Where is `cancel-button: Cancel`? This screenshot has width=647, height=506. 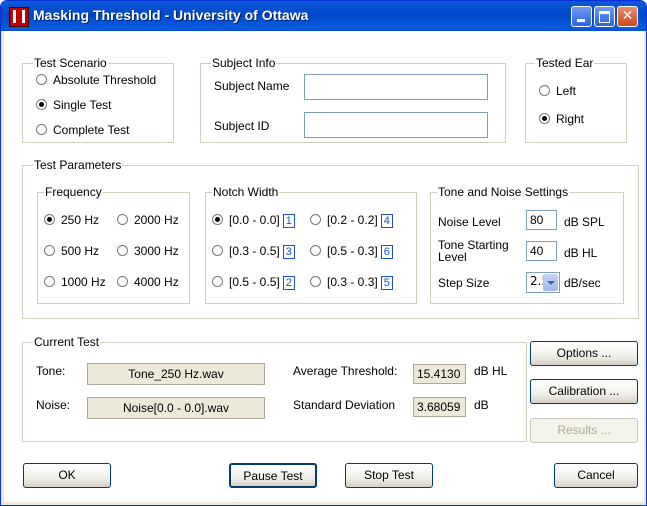
cancel-button: Cancel is located at coordinates (596, 475).